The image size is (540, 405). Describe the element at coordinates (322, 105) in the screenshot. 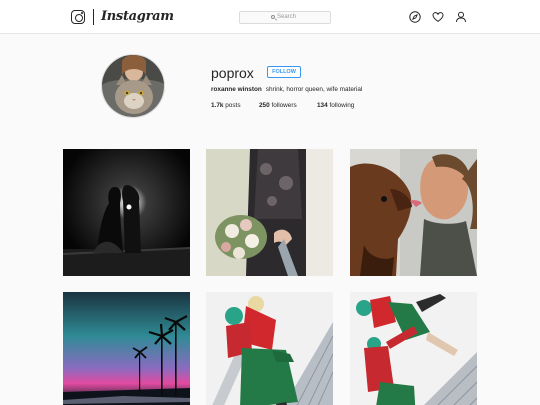

I see `following-count-value: 134` at that location.